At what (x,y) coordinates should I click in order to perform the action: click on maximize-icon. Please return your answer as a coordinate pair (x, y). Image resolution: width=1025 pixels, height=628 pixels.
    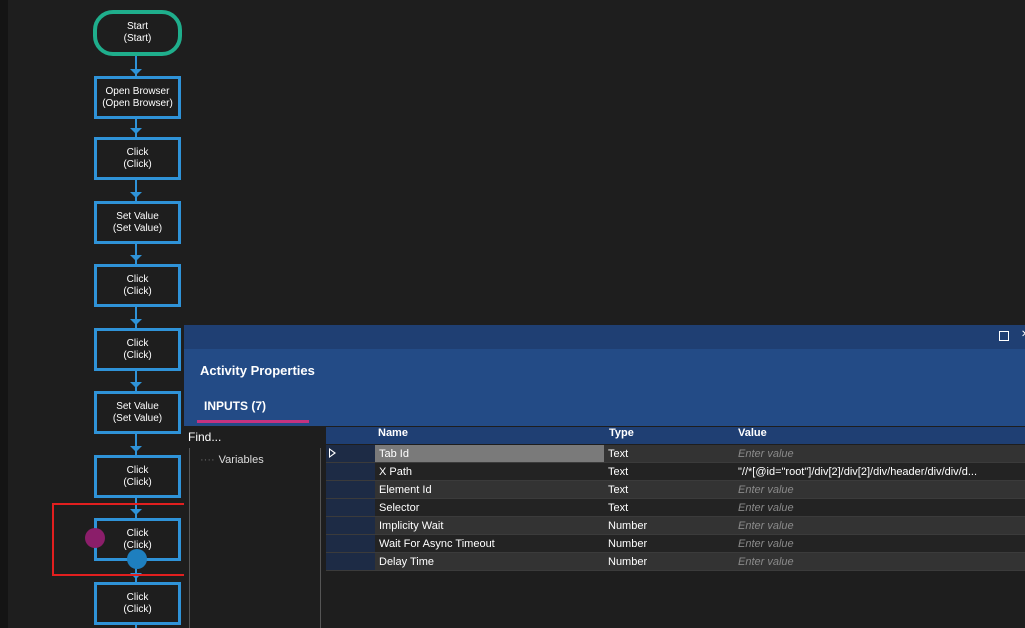
    Looking at the image, I should click on (1004, 336).